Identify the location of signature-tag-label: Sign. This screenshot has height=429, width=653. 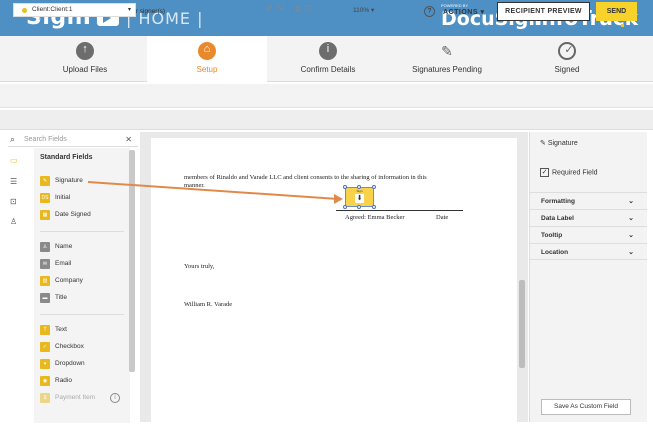
(359, 191).